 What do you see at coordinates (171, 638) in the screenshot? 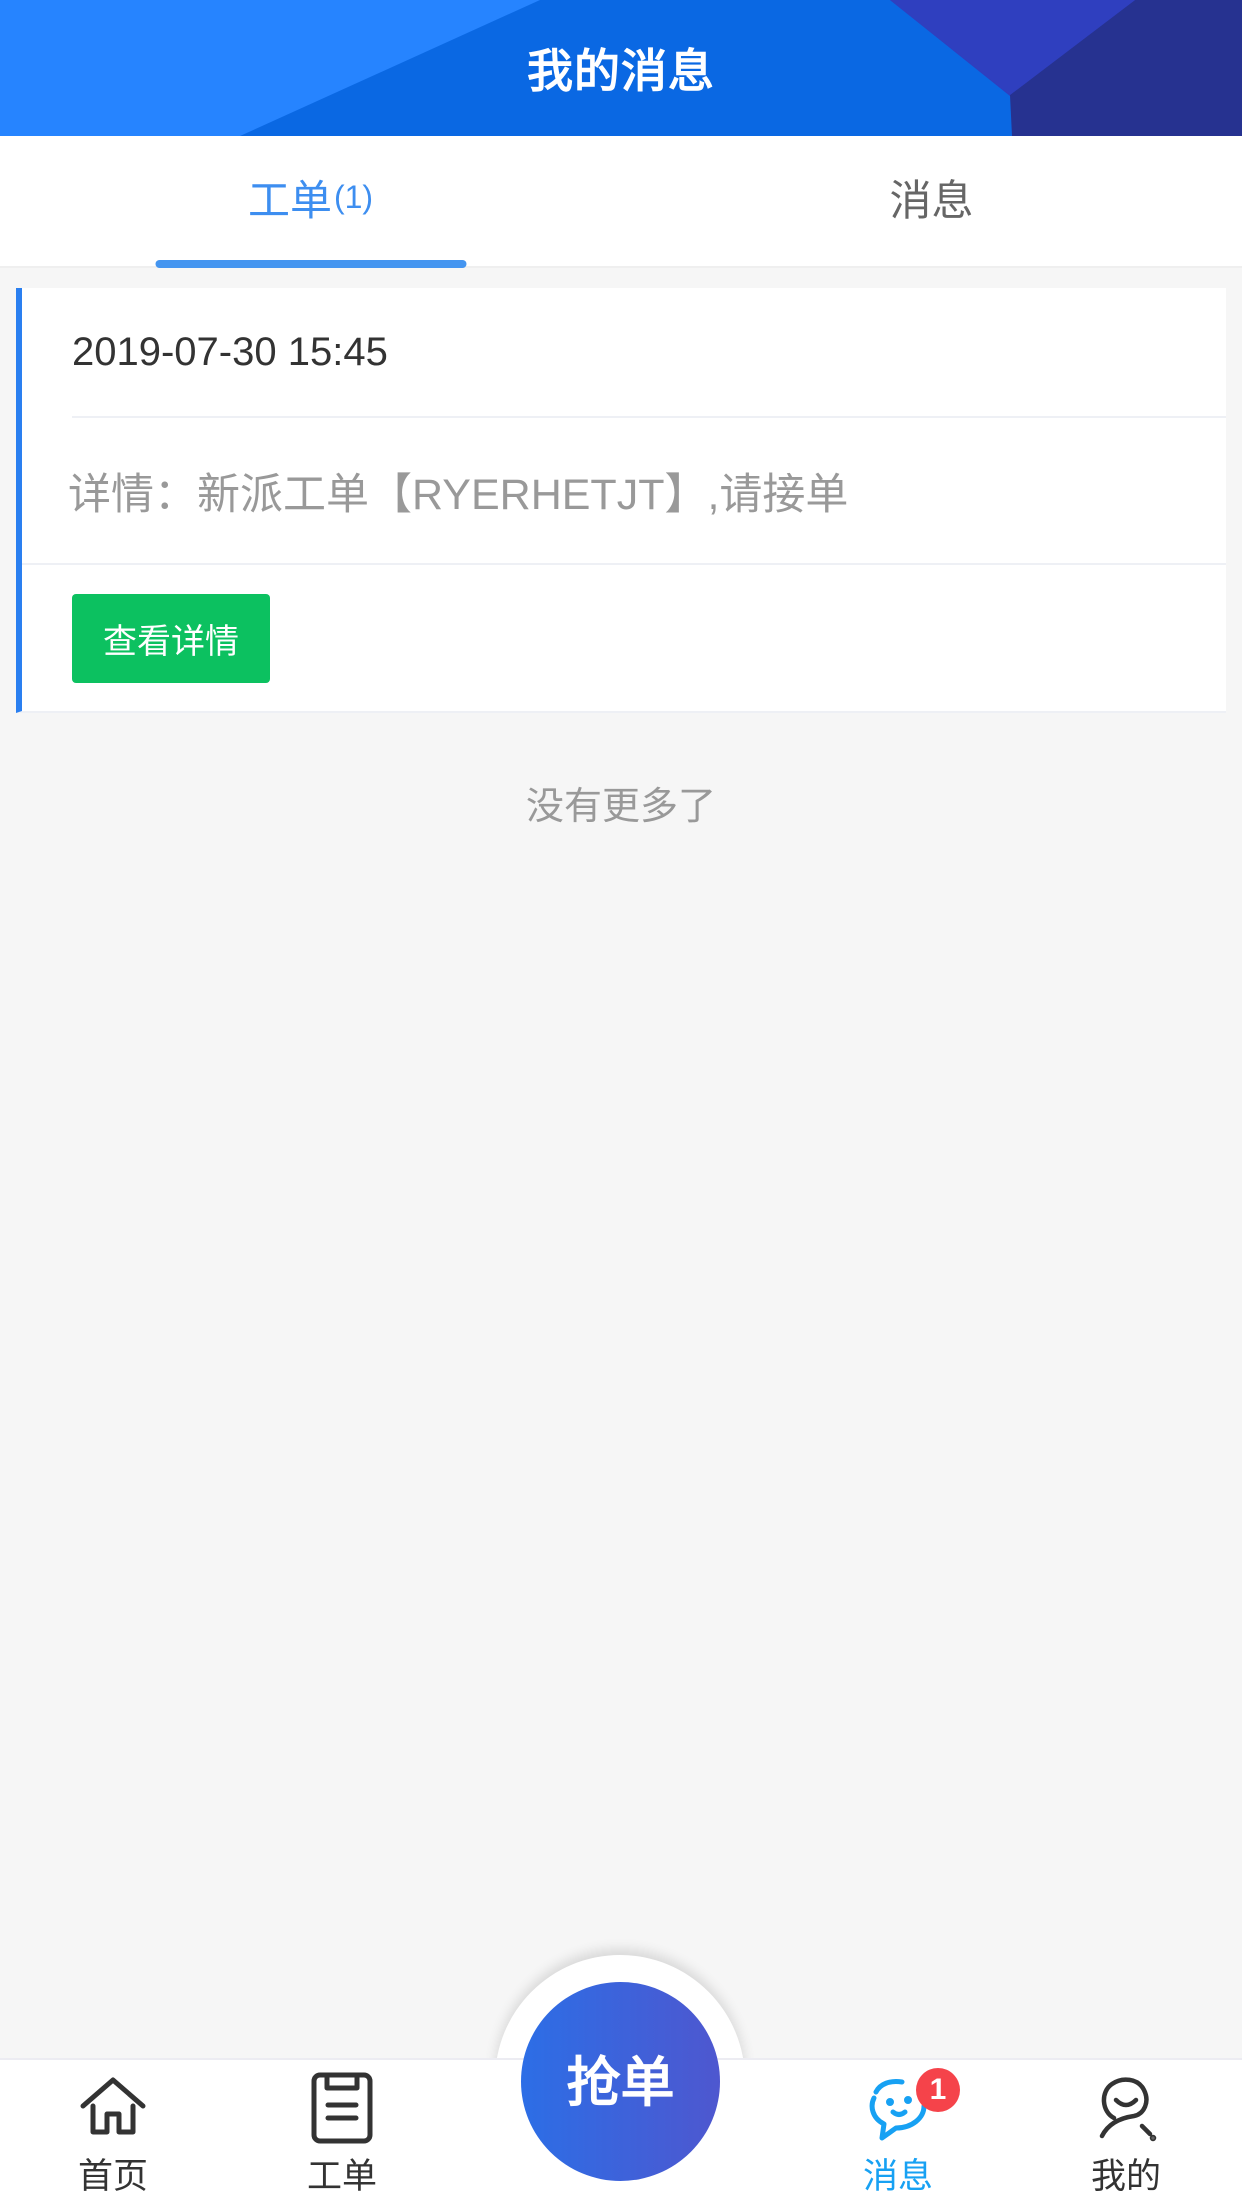
I see `view-details-button: 查看详情` at bounding box center [171, 638].